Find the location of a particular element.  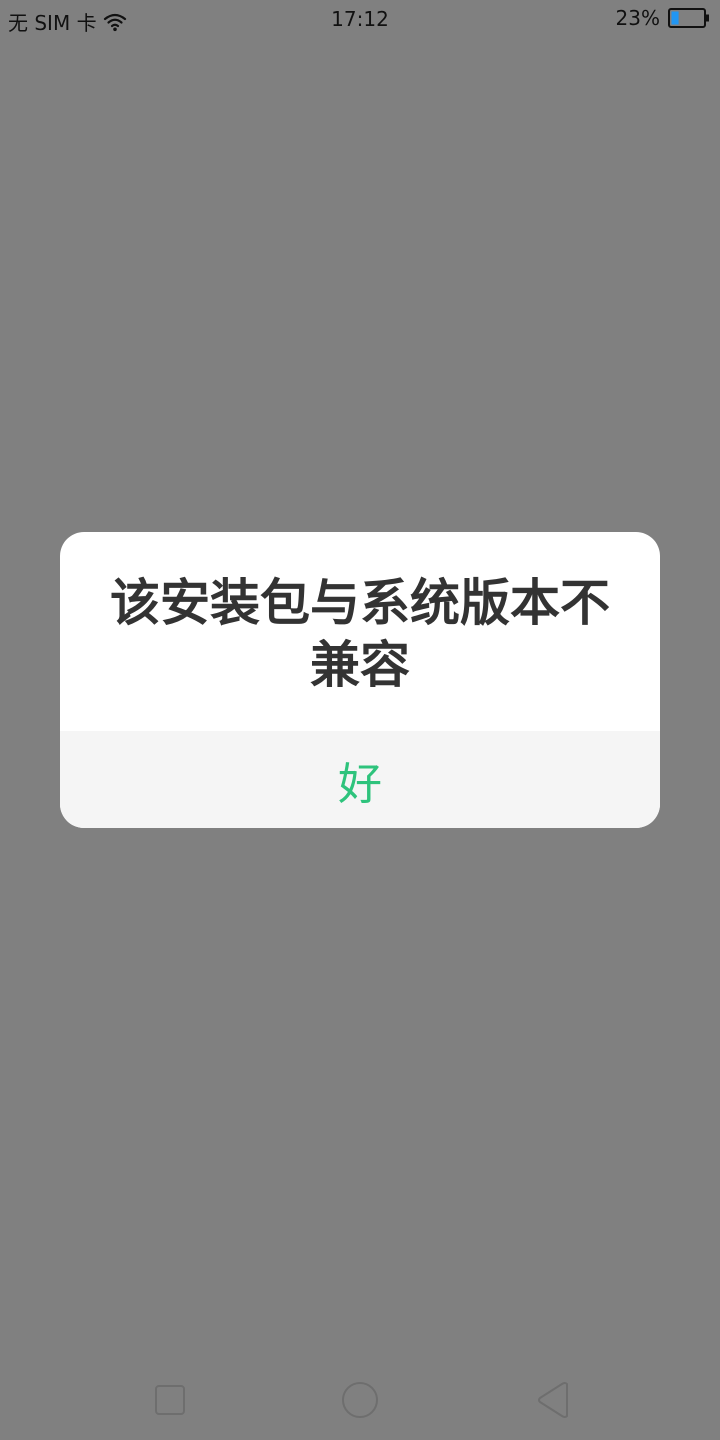

recents-icon is located at coordinates (170, 1400).